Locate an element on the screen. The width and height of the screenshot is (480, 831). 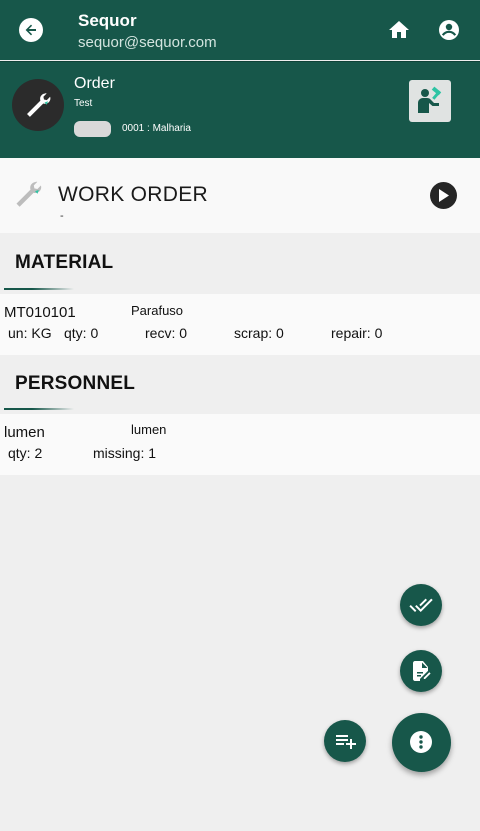
work-order-card: WORK ORDER - is located at coordinates (240, 195).